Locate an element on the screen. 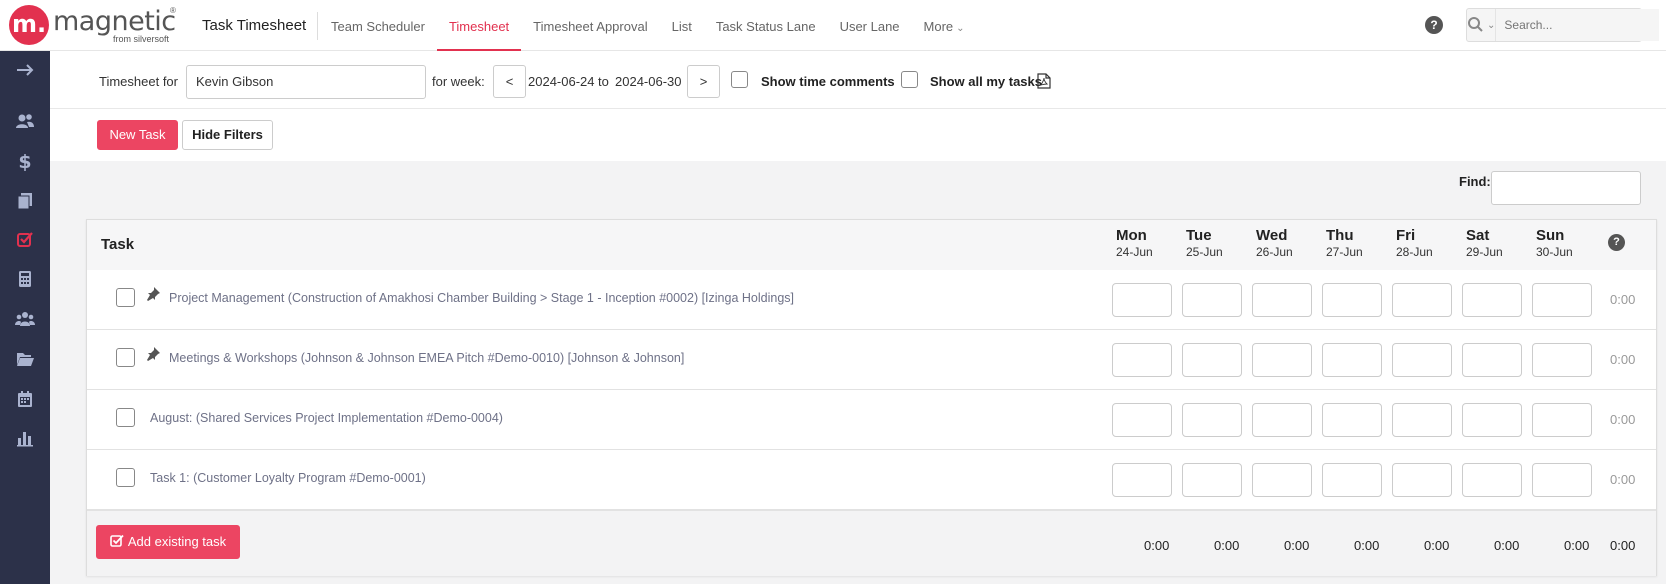 This screenshot has width=1666, height=584. day-date: 28-Jun is located at coordinates (1414, 252).